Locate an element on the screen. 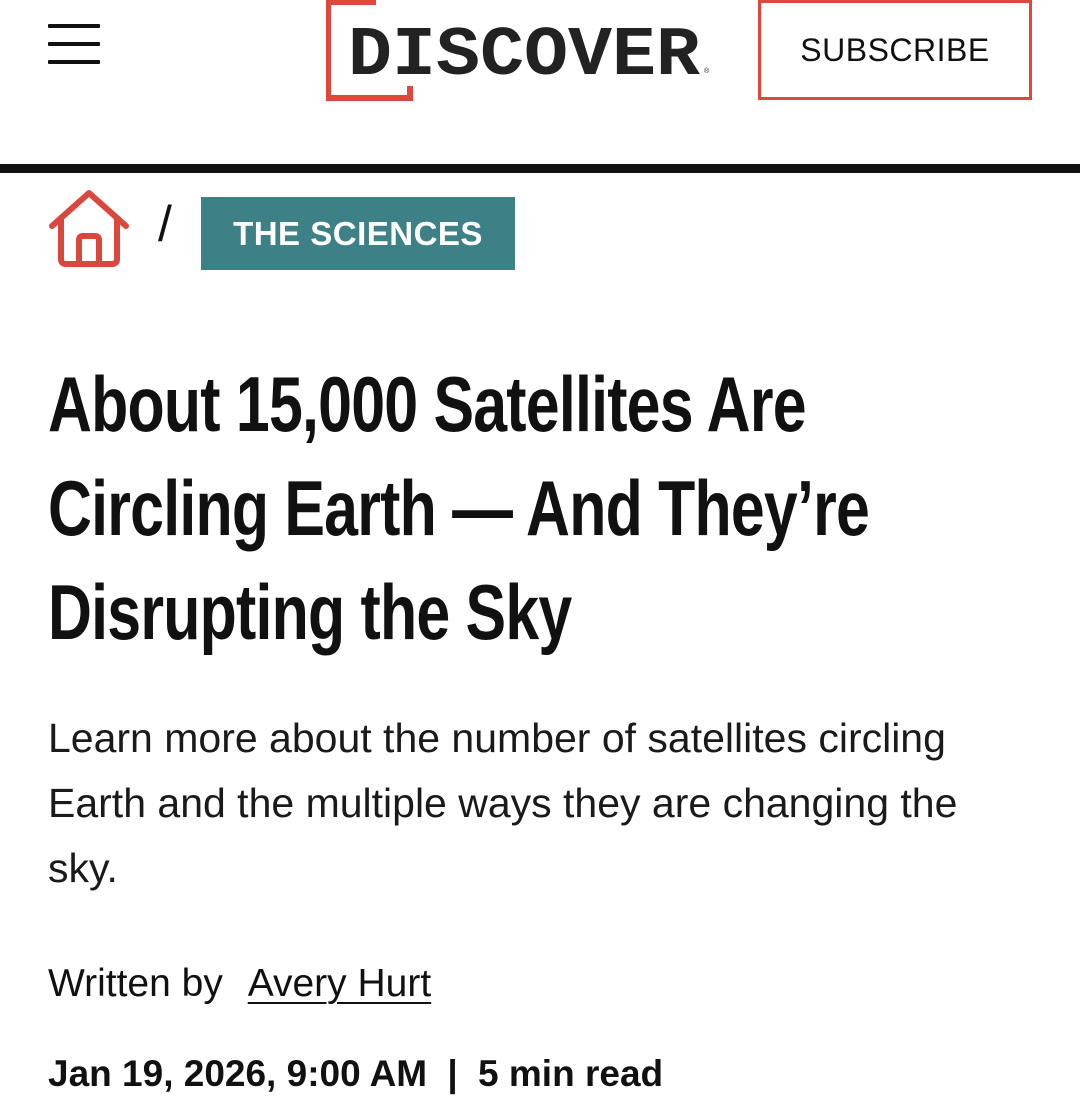 This screenshot has width=1080, height=1112. read-time: 5 min read is located at coordinates (571, 1073).